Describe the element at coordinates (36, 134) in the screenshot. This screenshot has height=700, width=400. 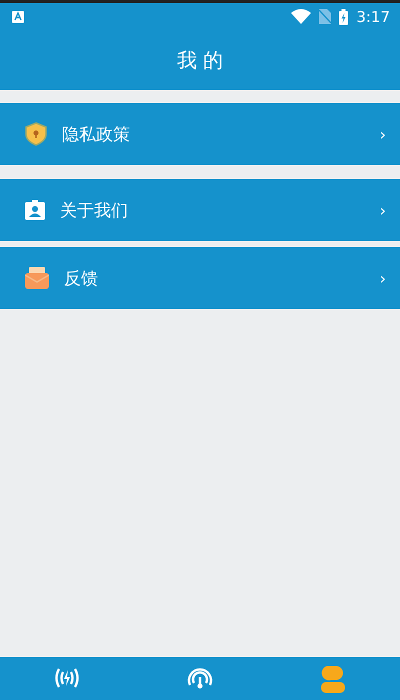
I see `shield-icon` at that location.